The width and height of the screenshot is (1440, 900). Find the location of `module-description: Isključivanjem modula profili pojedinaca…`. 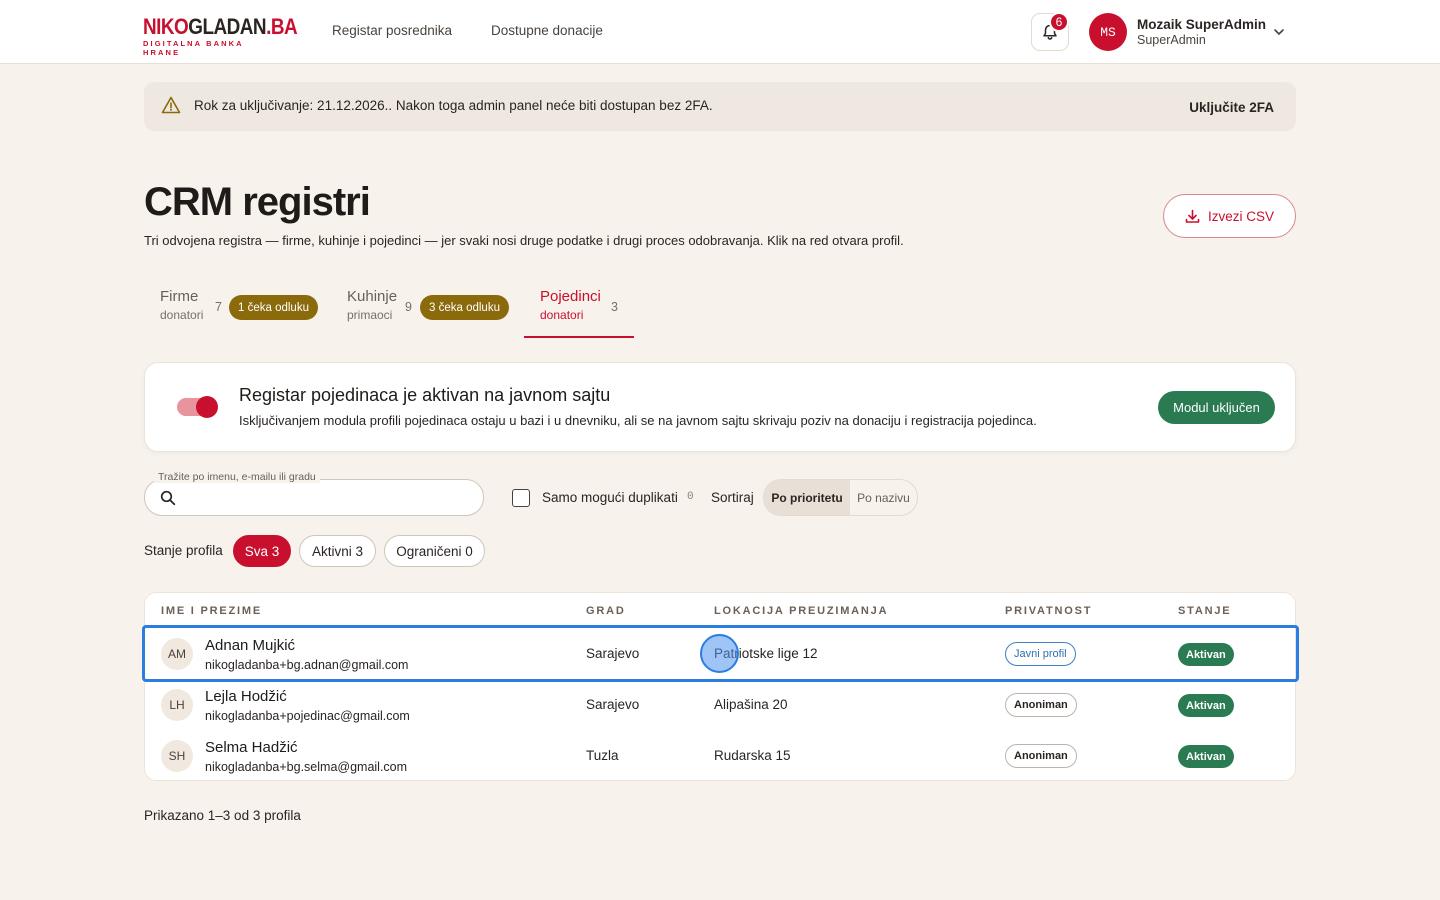

module-description: Isključivanjem modula profili pojedinaca… is located at coordinates (638, 420).